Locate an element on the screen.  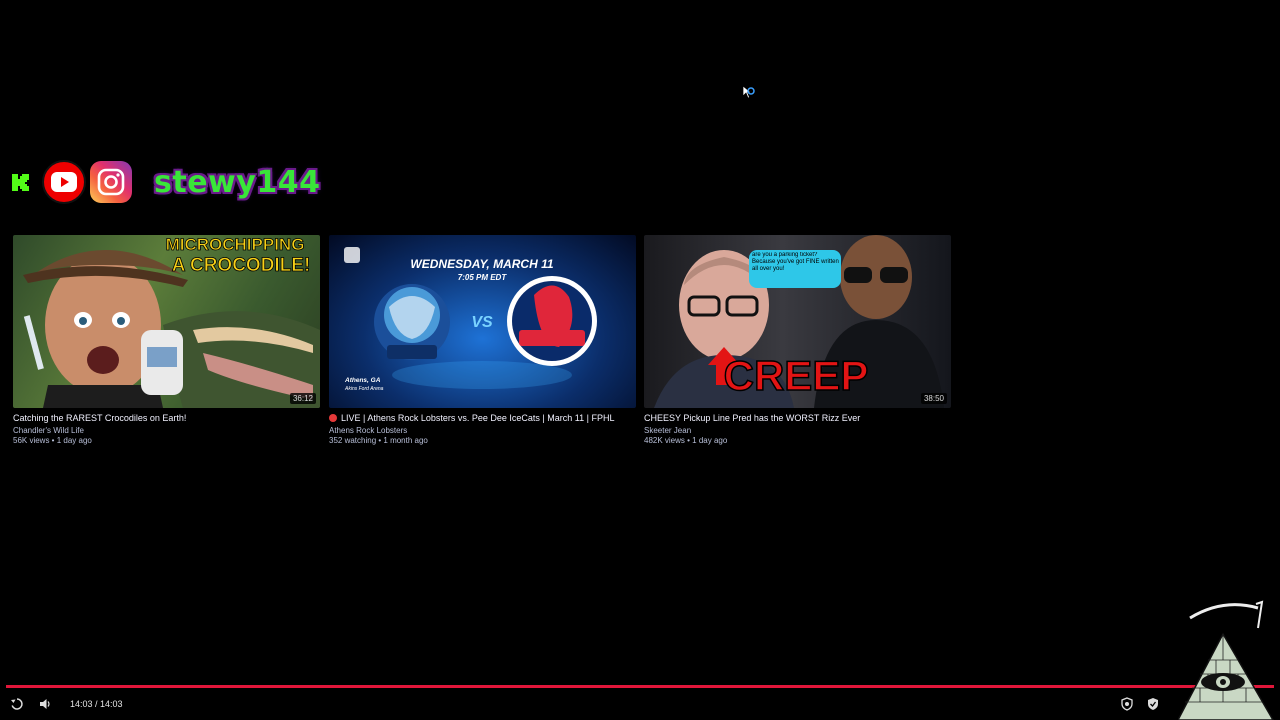
progress-bar is located at coordinates (640, 686).